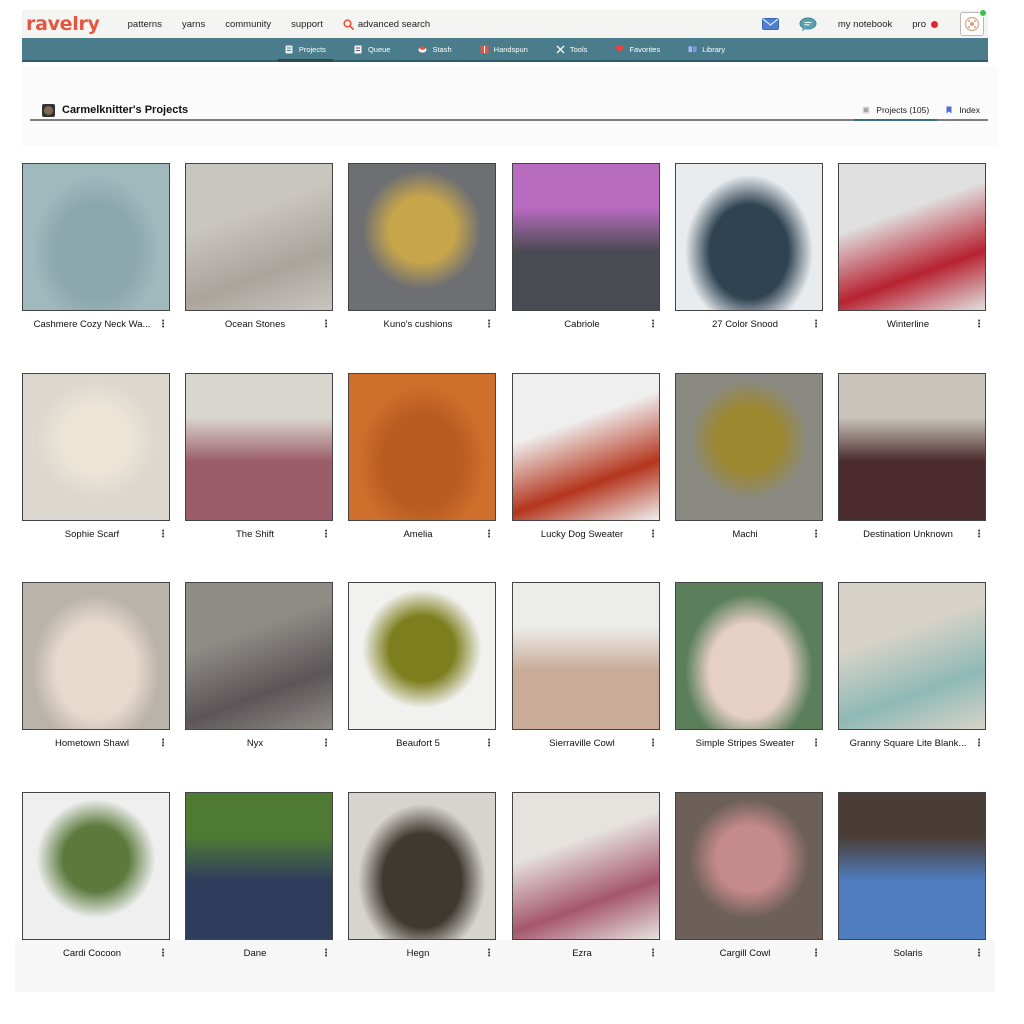 The image size is (1024, 1024). Describe the element at coordinates (586, 534) in the screenshot. I see `project-name: Lucky Dog Sweater` at that location.